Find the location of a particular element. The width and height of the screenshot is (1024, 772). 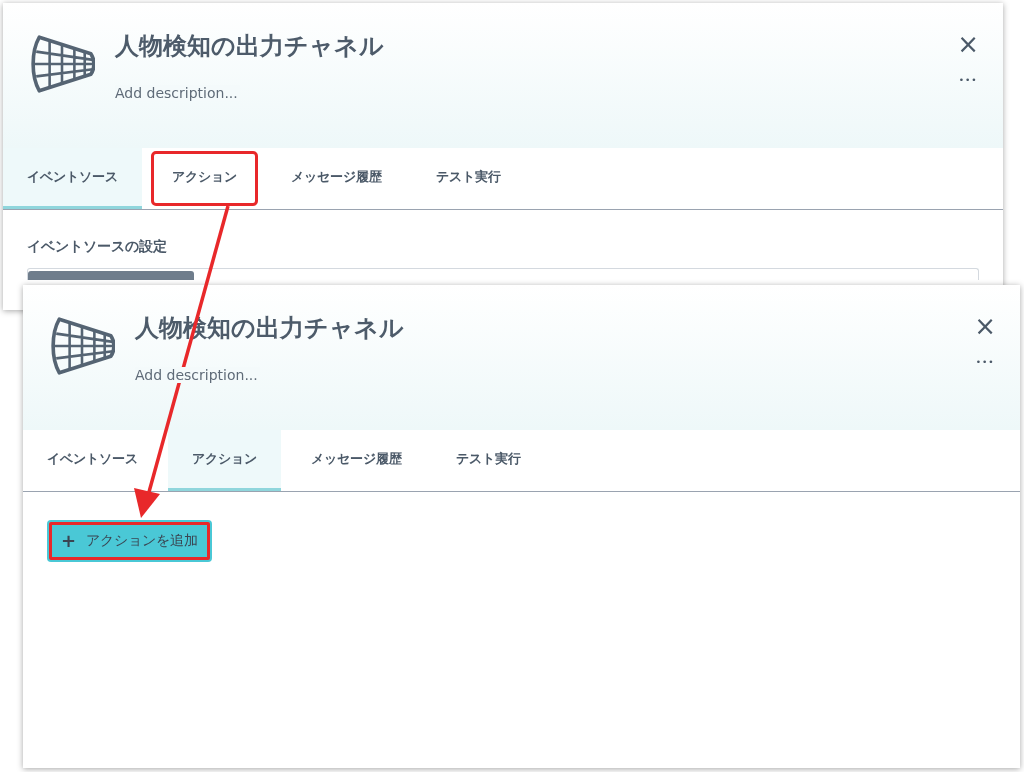

add-action-button: + アクションを追加 is located at coordinates (130, 541).